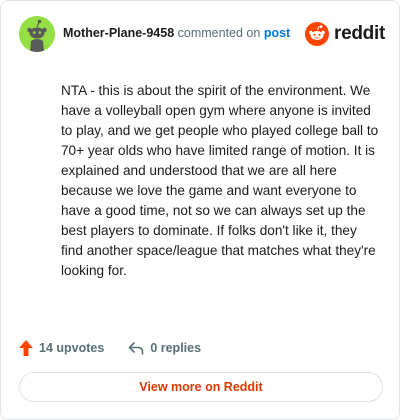  I want to click on upvote-control: 14 upvotes, so click(61, 348).